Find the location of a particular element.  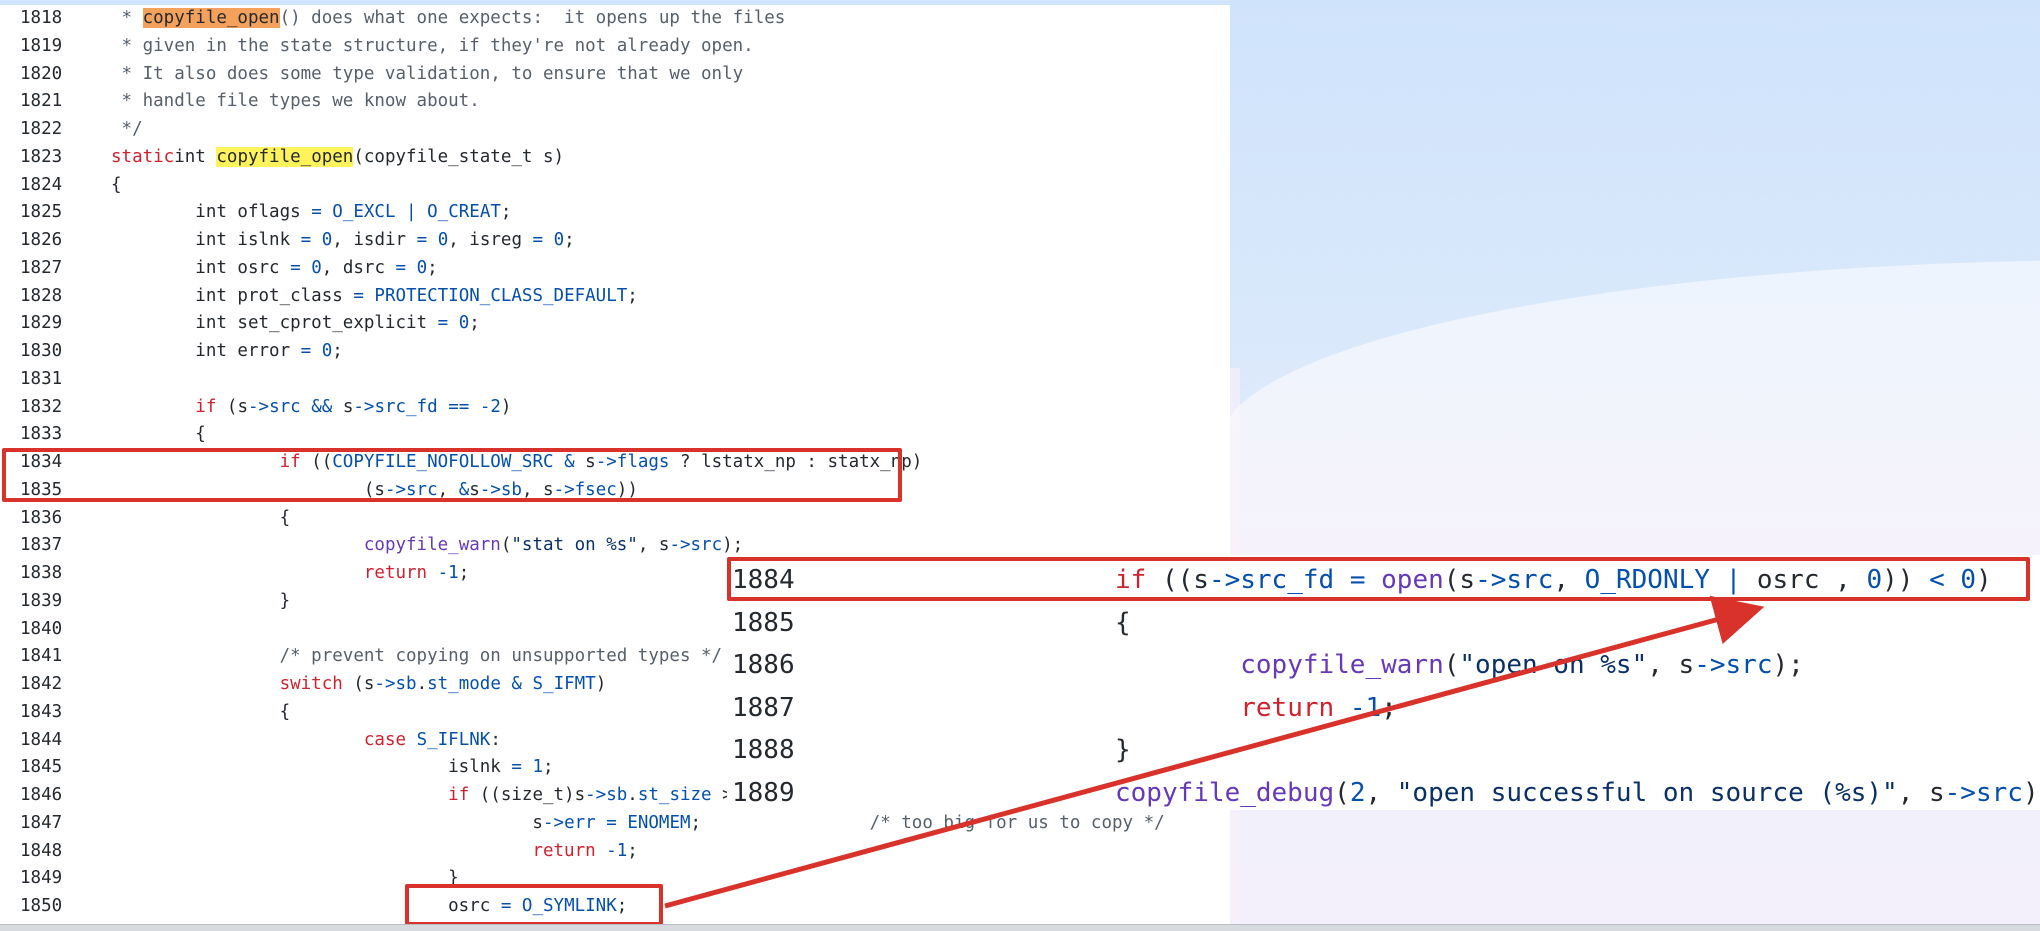

code-token: int oflags is located at coordinates (211, 212).